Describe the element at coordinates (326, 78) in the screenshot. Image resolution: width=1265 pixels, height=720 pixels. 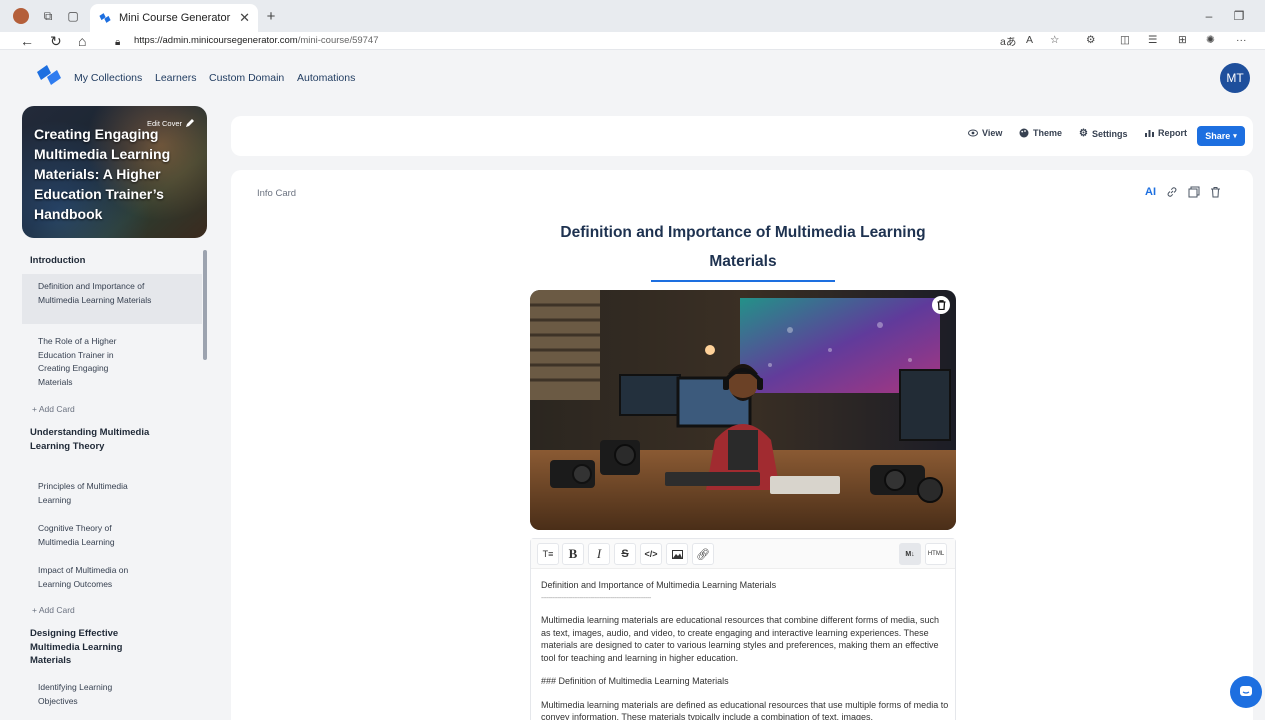
I see `nav-automations: Automations` at that location.